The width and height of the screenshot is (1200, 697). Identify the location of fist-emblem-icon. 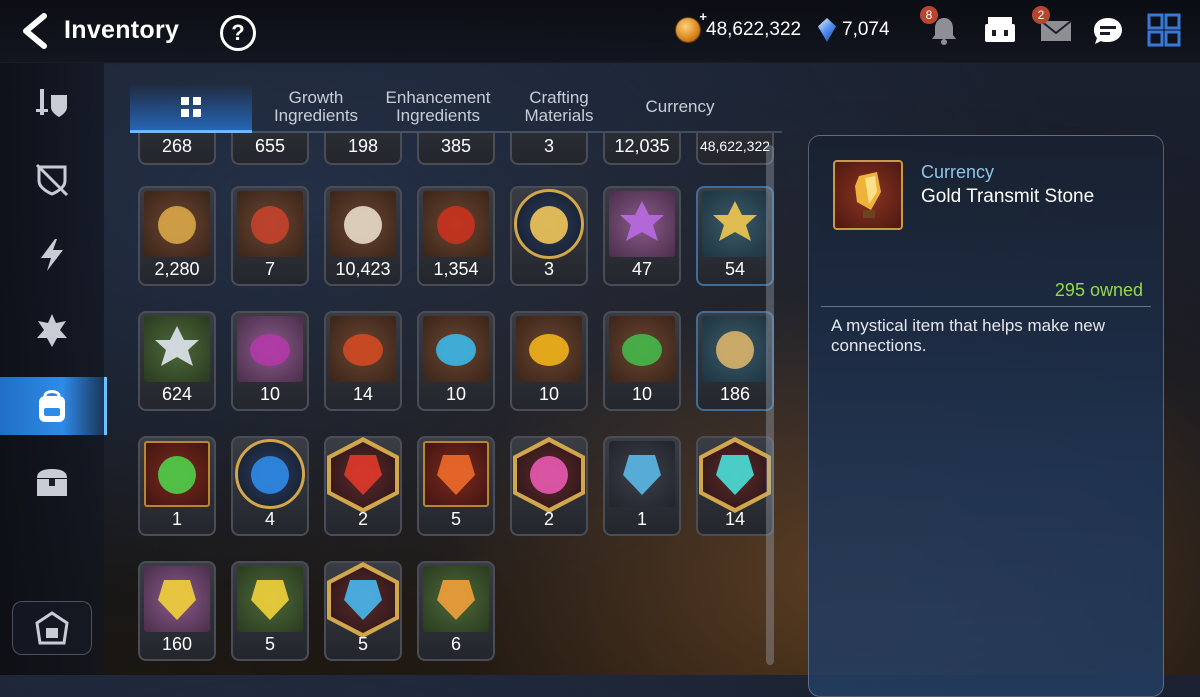
(177, 225).